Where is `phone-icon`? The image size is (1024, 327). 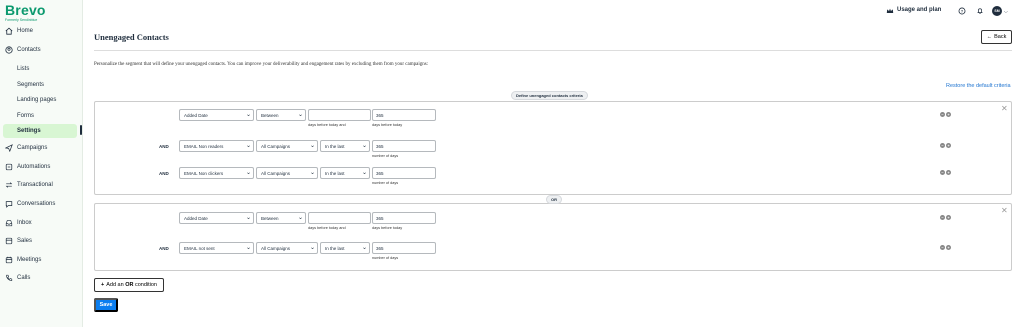
phone-icon is located at coordinates (9, 277).